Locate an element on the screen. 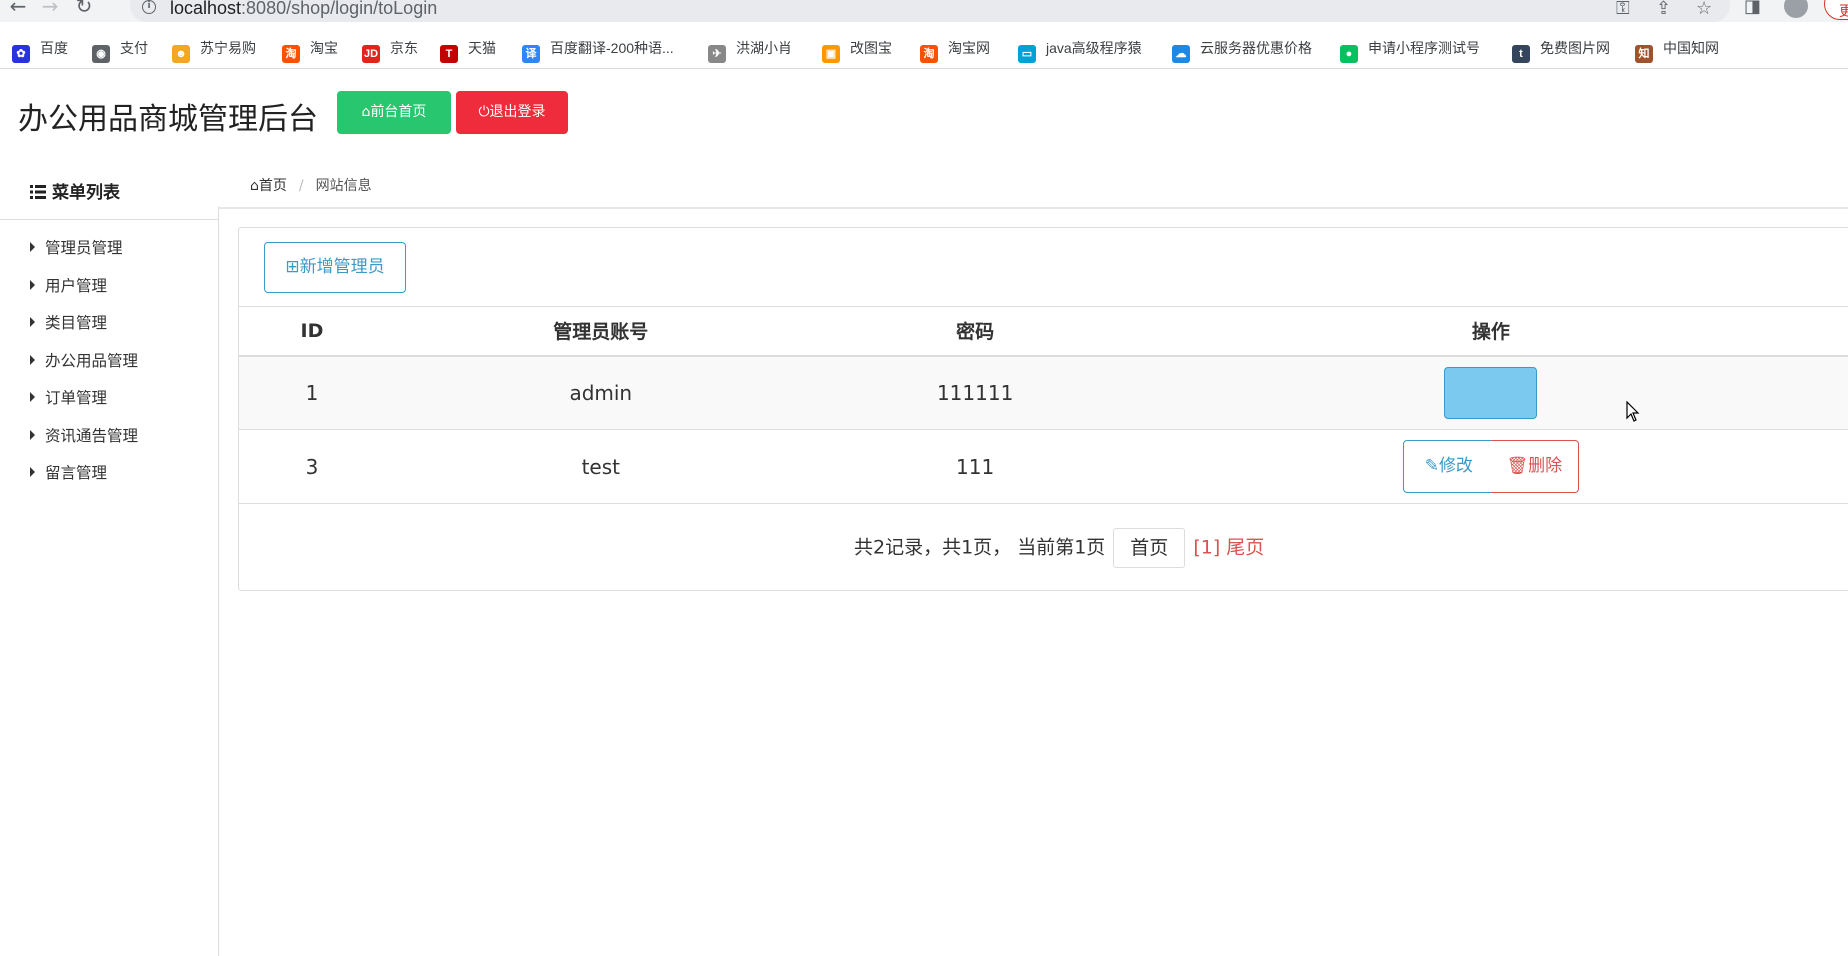 The image size is (1848, 956). frontend-home-button: ⌂前台首页 is located at coordinates (394, 112).